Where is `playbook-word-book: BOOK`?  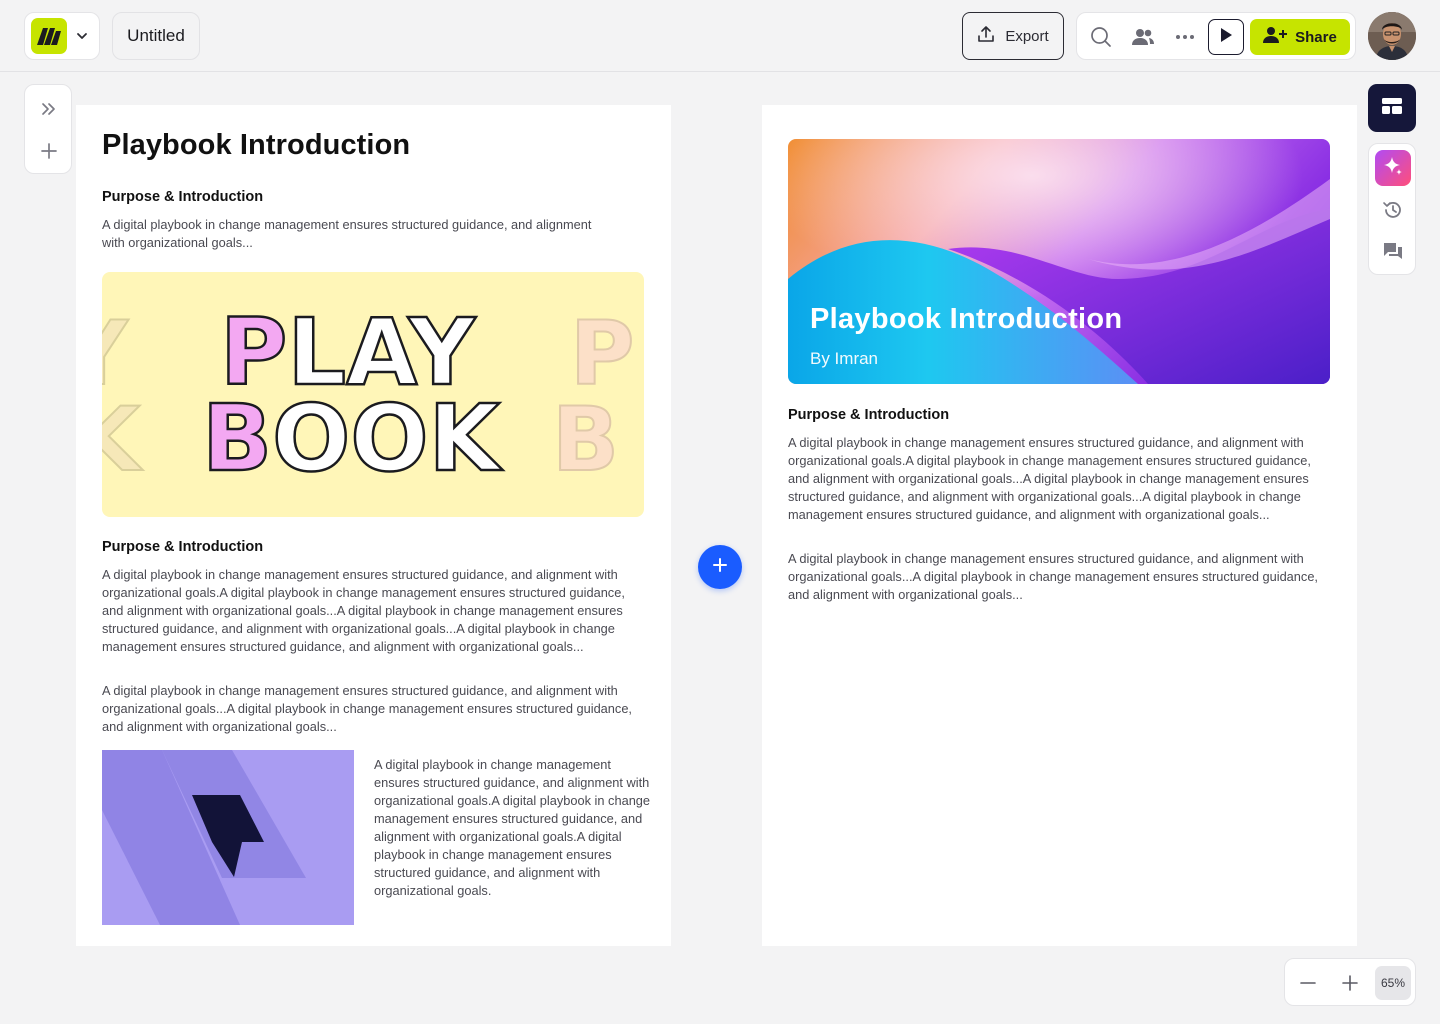 playbook-word-book: BOOK is located at coordinates (353, 438).